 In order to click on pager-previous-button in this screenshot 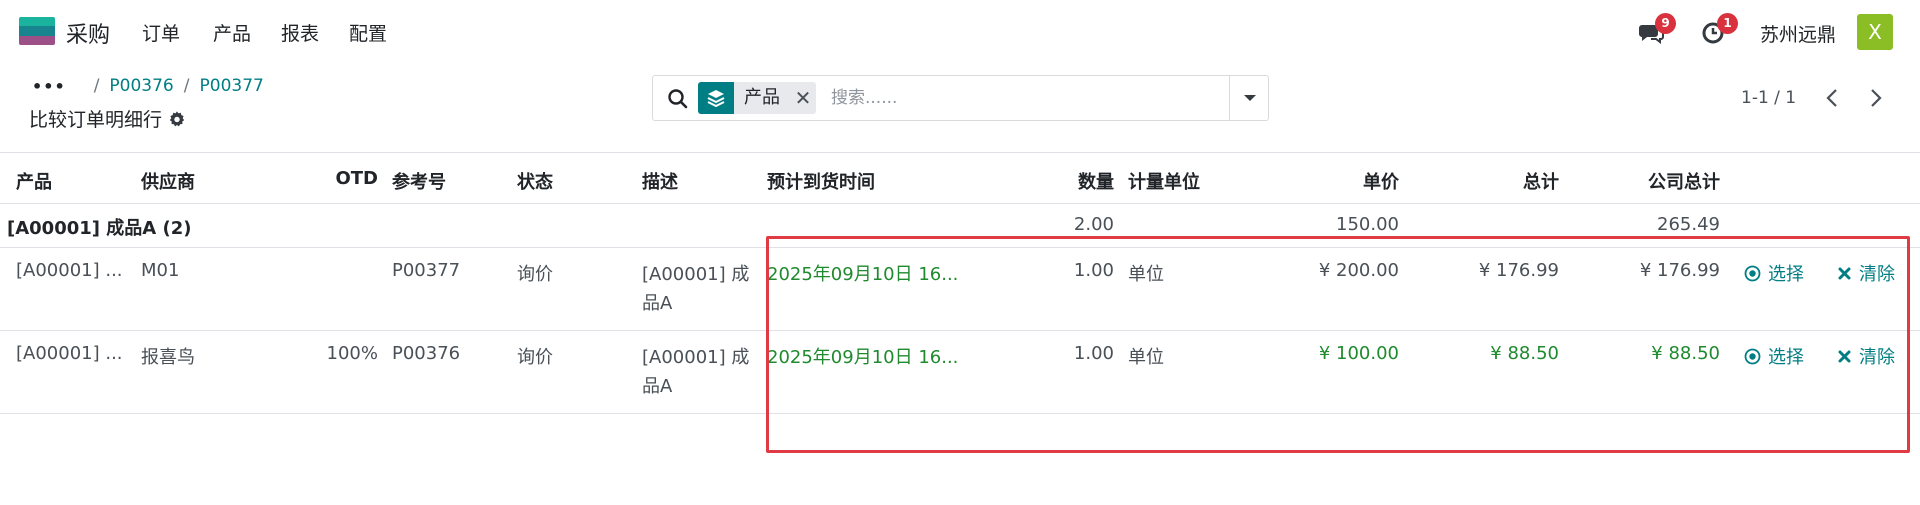, I will do `click(1832, 98)`.